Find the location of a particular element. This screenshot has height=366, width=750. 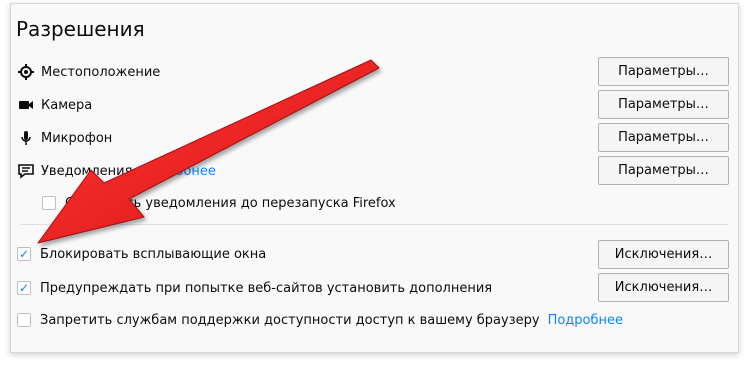

camera-label: Камера is located at coordinates (67, 105).